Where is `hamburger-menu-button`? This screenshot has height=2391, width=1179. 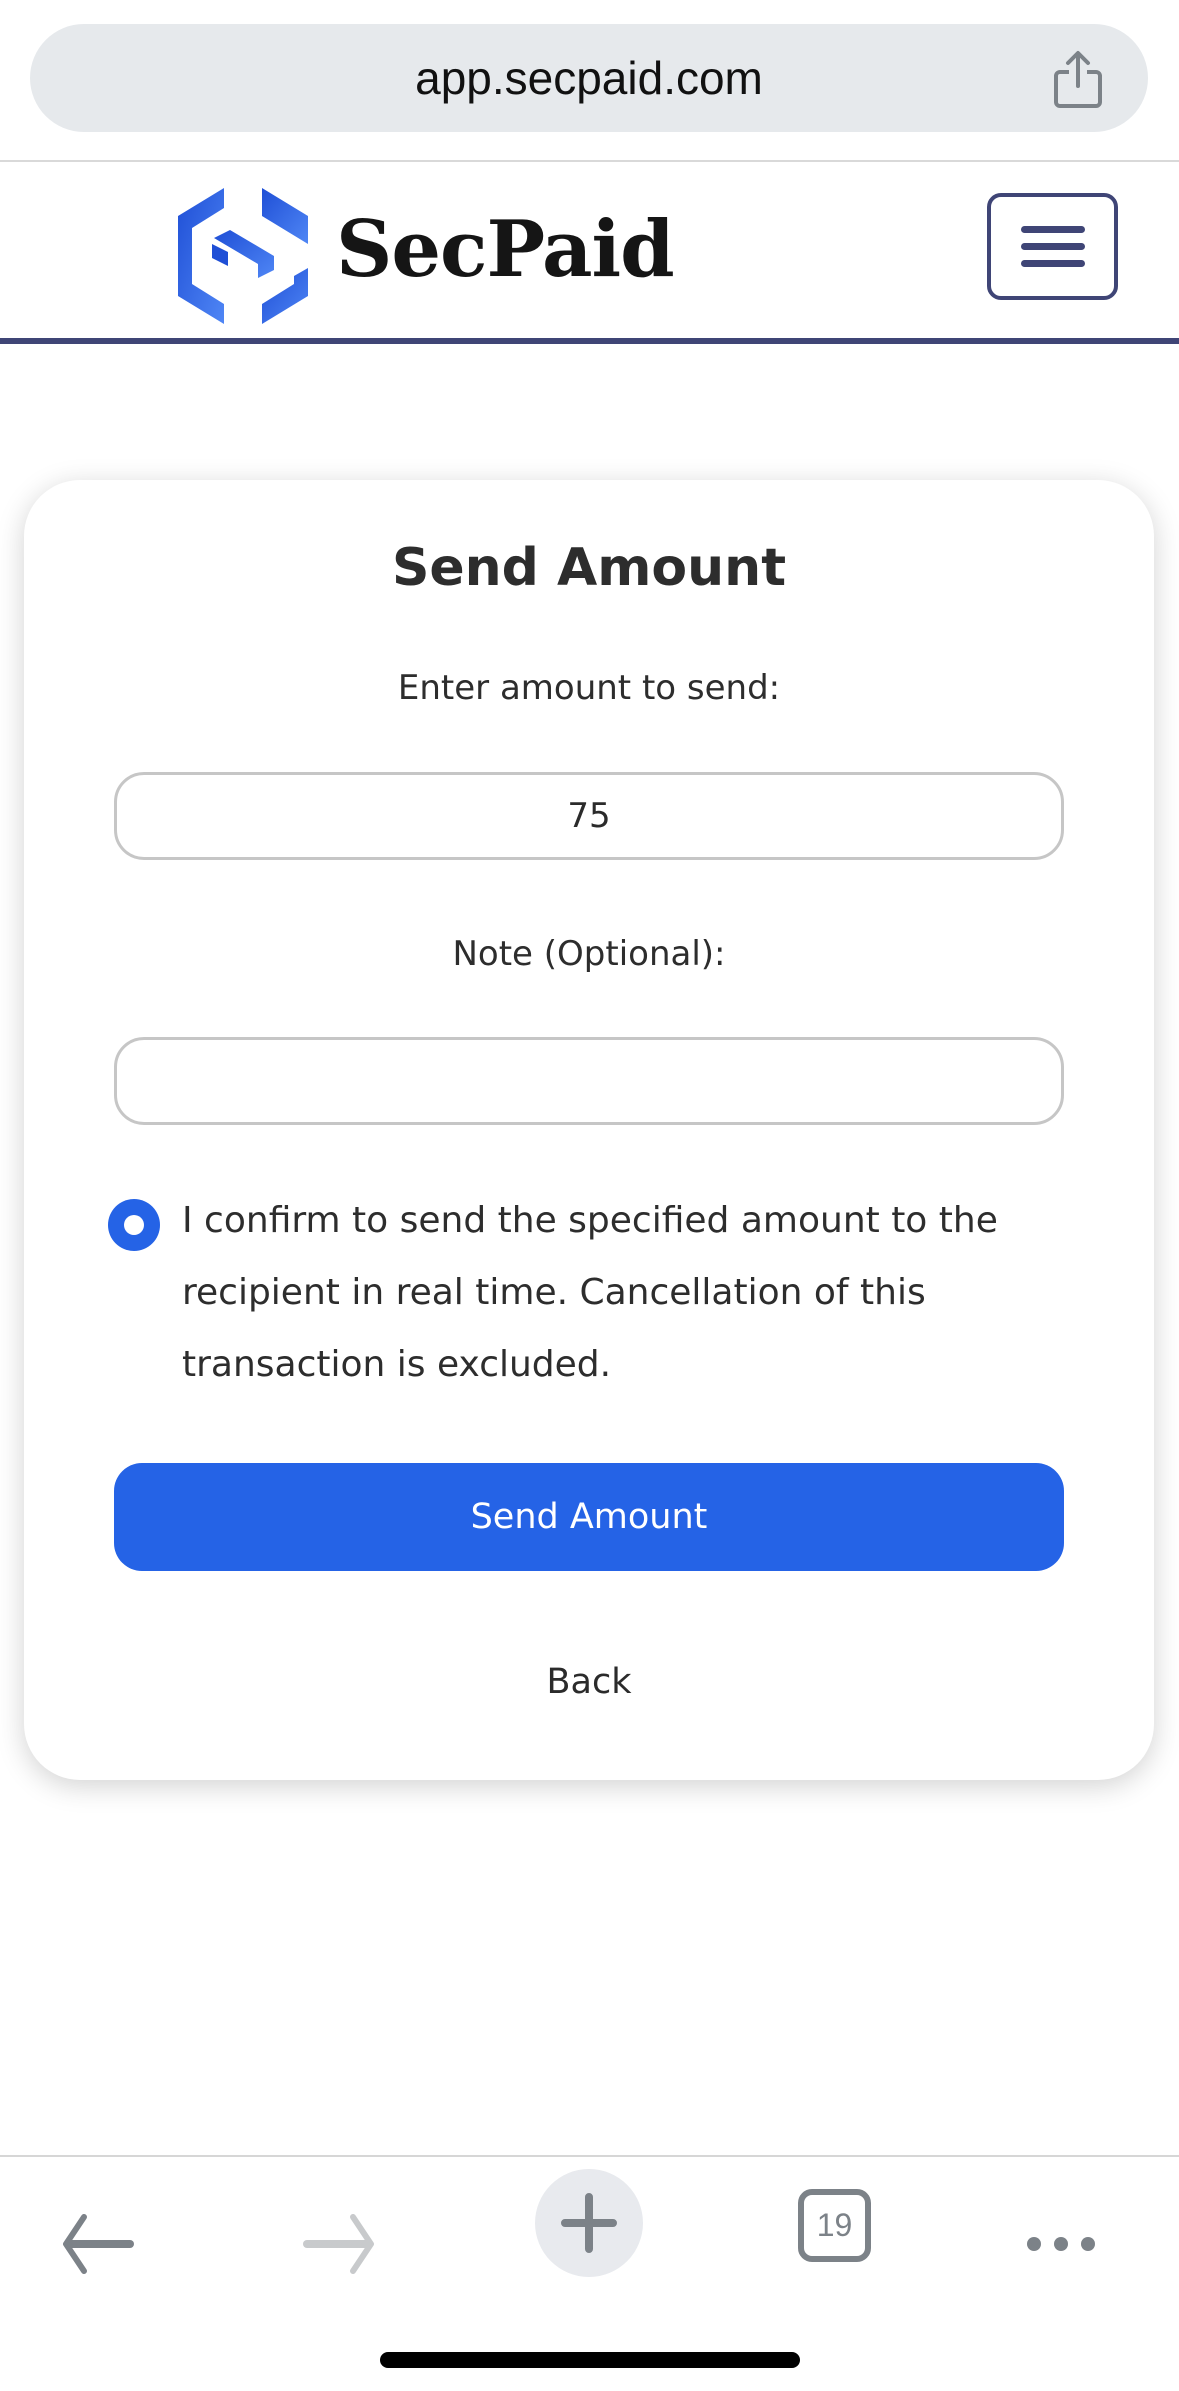
hamburger-menu-button is located at coordinates (1052, 246).